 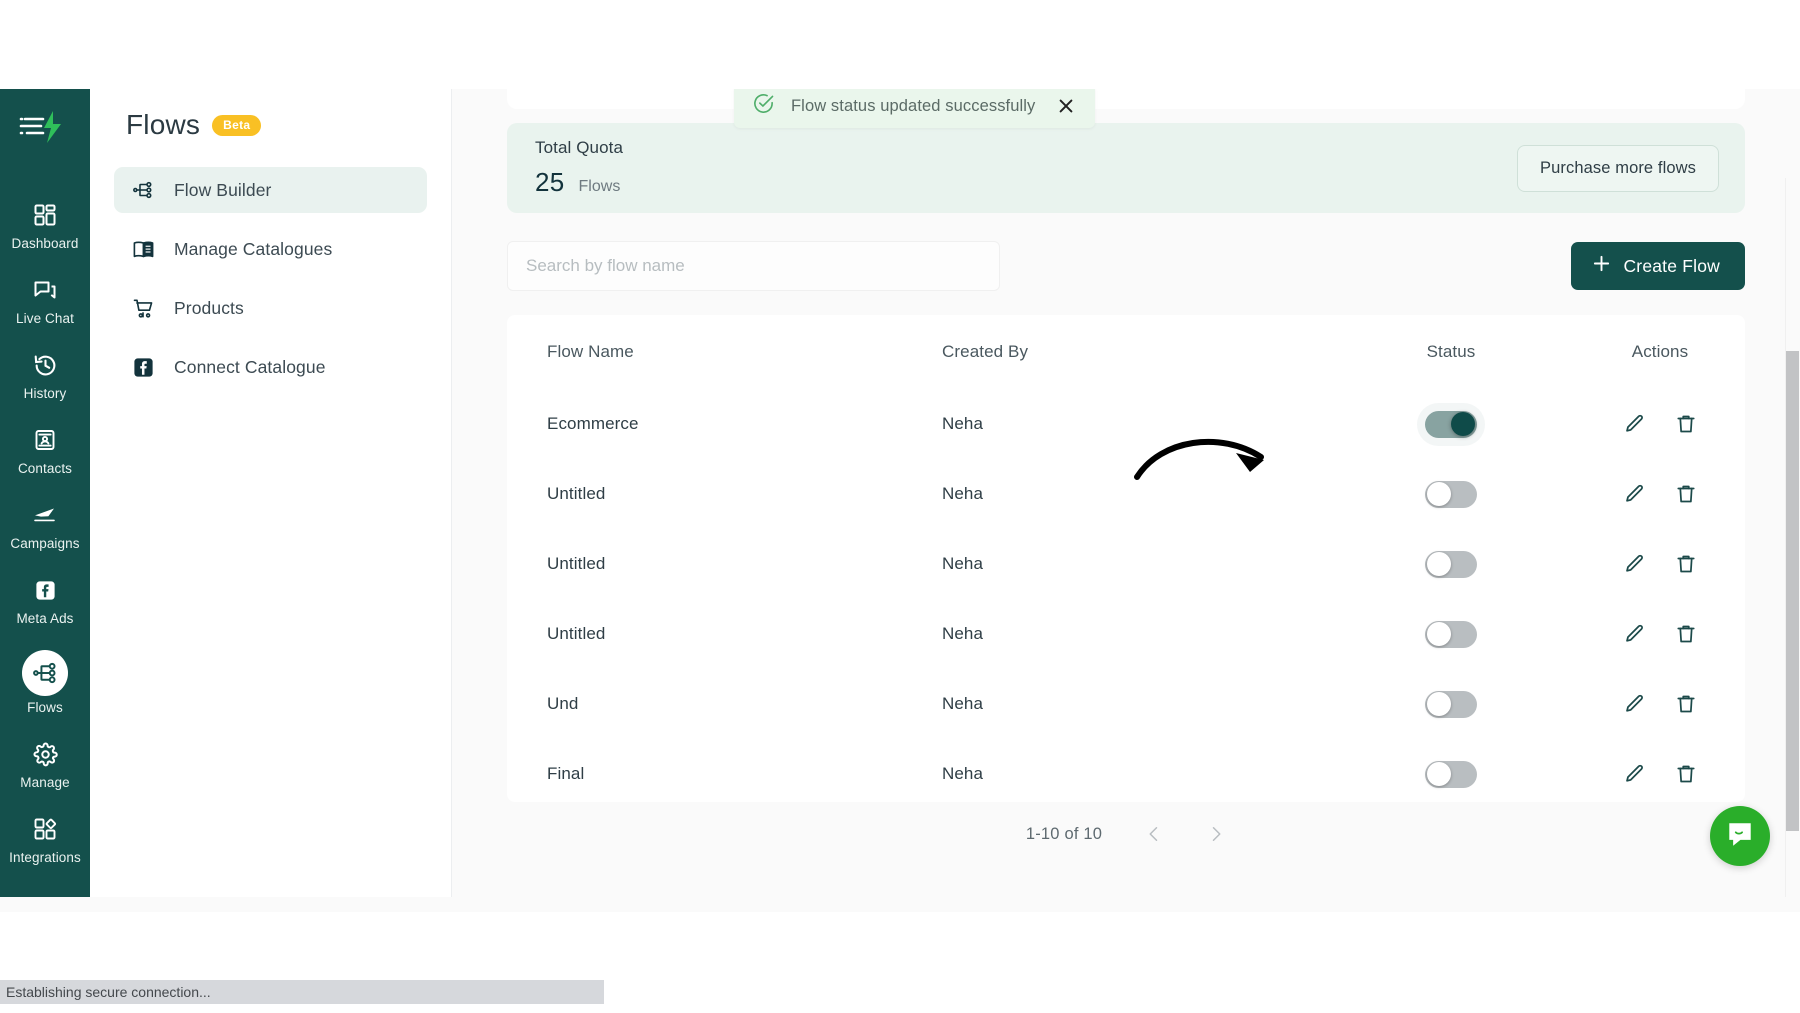 What do you see at coordinates (593, 423) in the screenshot?
I see `cell-flow-name: Ecommerce` at bounding box center [593, 423].